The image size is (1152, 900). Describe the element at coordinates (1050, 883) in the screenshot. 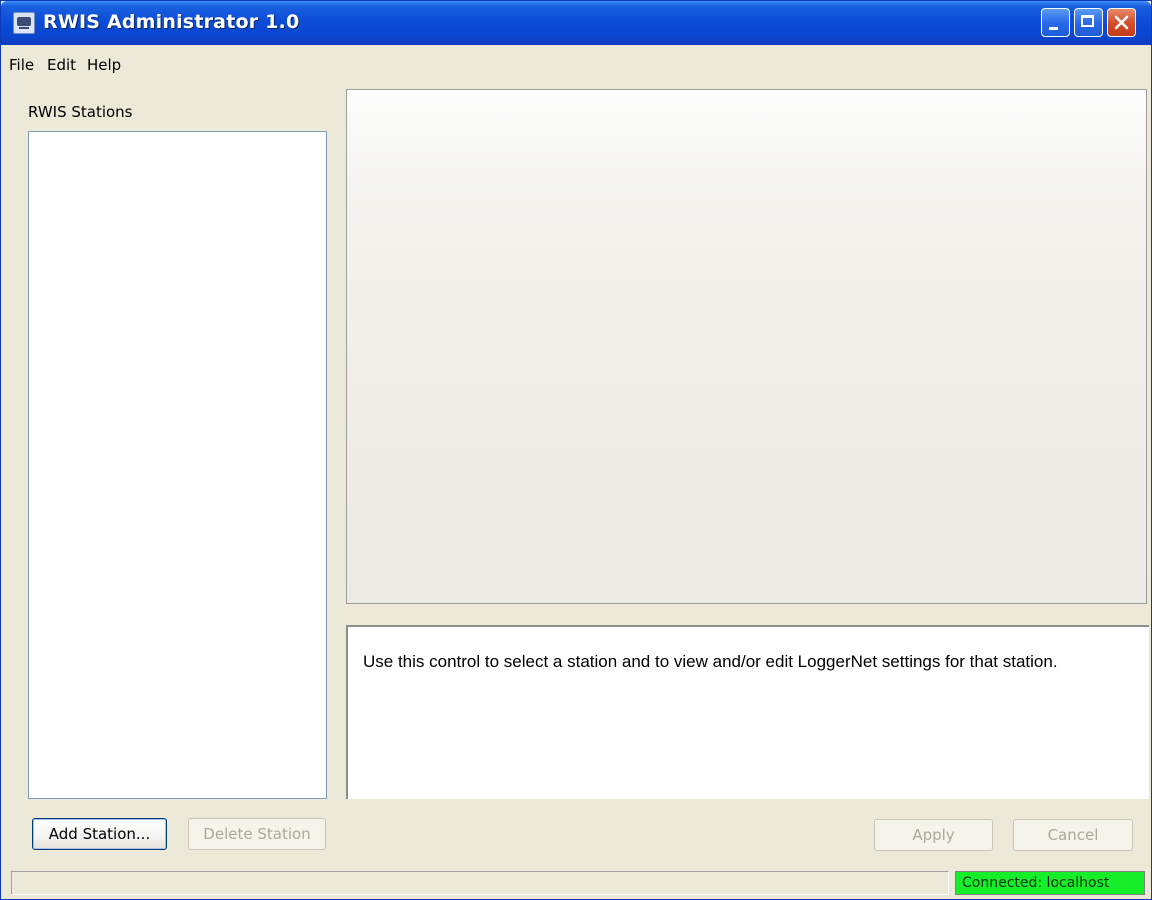

I see `connection-status: Connected: localhost` at that location.